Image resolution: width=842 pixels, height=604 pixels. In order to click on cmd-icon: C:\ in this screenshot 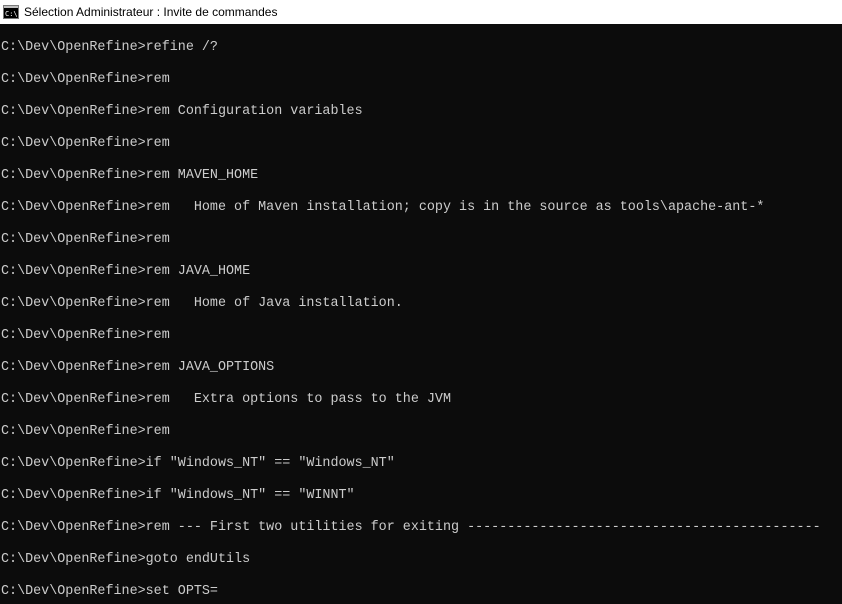, I will do `click(11, 12)`.